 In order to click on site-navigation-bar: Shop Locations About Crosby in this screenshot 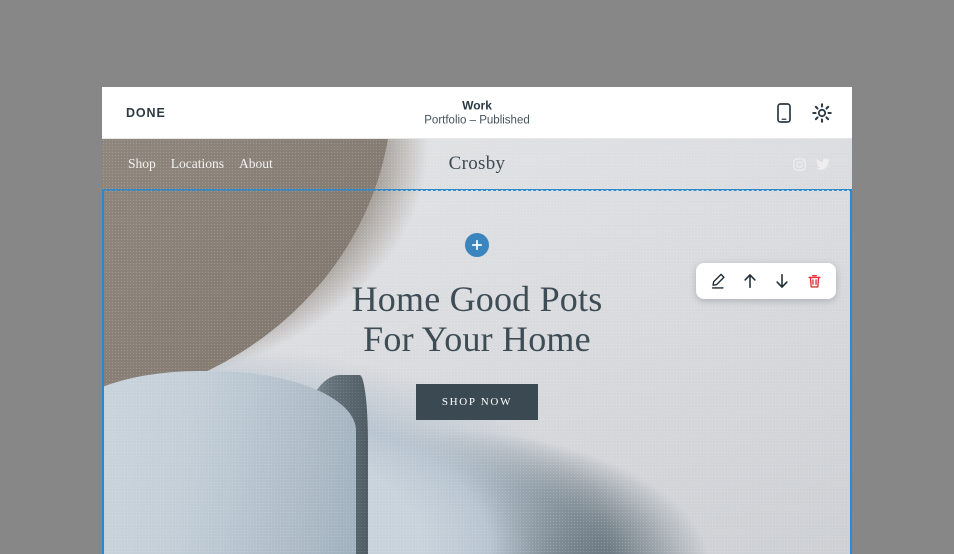, I will do `click(477, 164)`.